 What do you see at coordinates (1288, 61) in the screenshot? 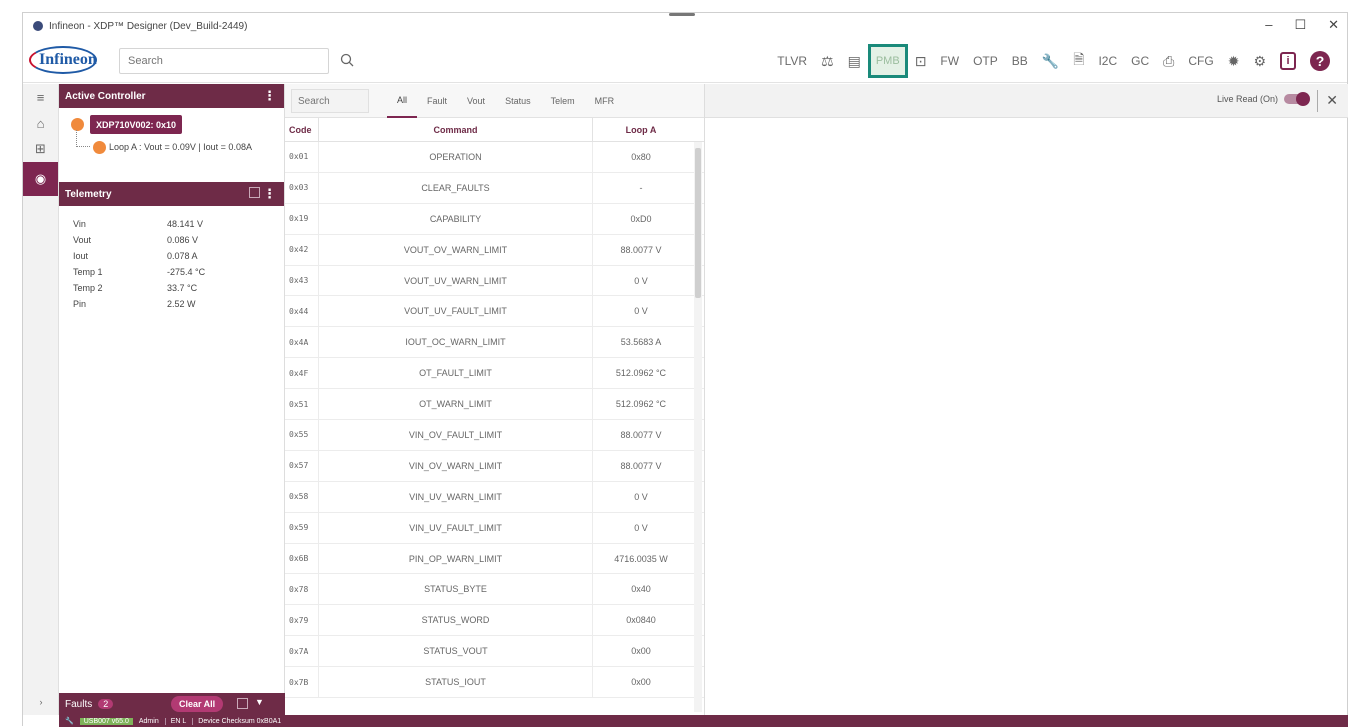
I see `info-panel-button: i` at bounding box center [1288, 61].